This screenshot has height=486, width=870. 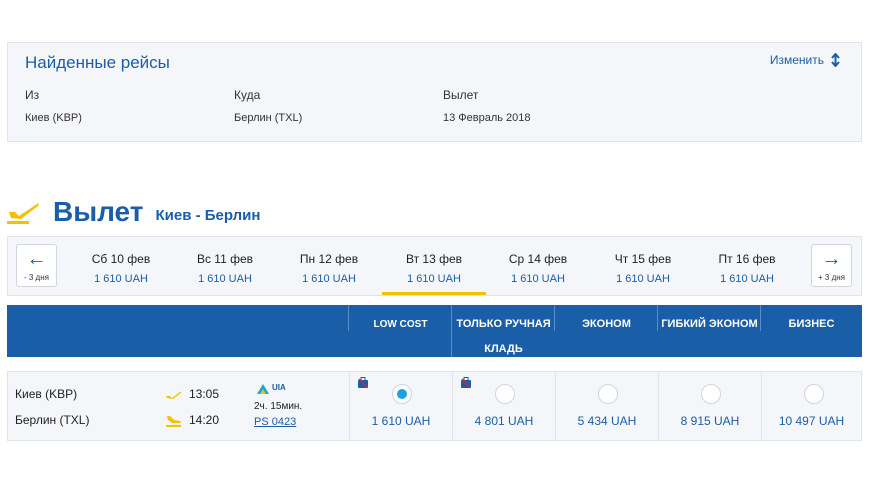 What do you see at coordinates (434, 259) in the screenshot?
I see `date-label: Вт 13 фев` at bounding box center [434, 259].